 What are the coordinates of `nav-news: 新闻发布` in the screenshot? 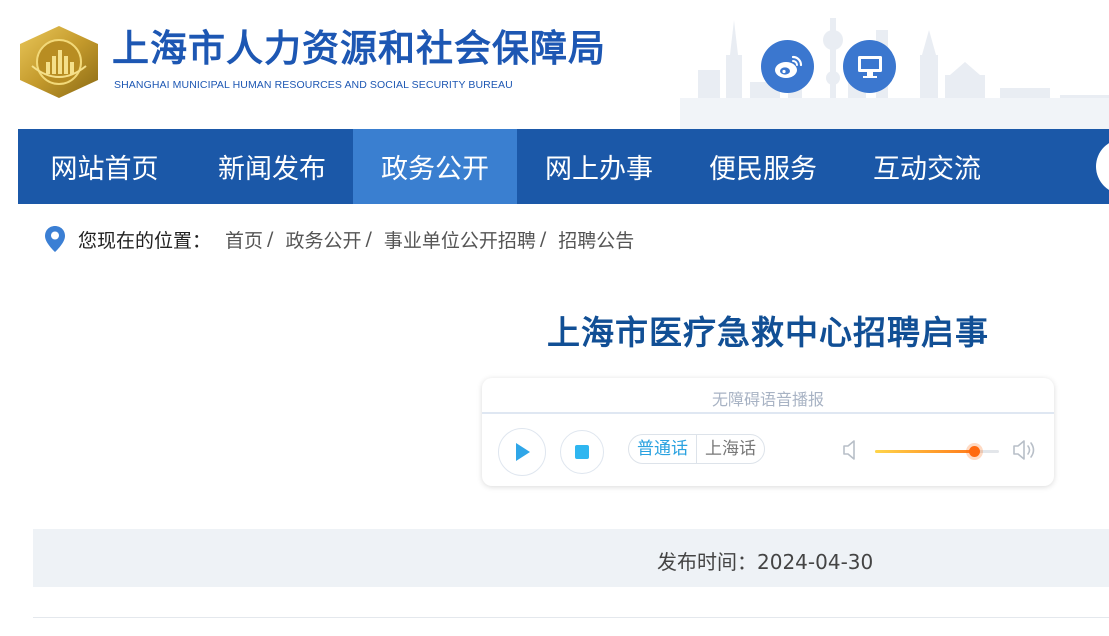 It's located at (272, 166).